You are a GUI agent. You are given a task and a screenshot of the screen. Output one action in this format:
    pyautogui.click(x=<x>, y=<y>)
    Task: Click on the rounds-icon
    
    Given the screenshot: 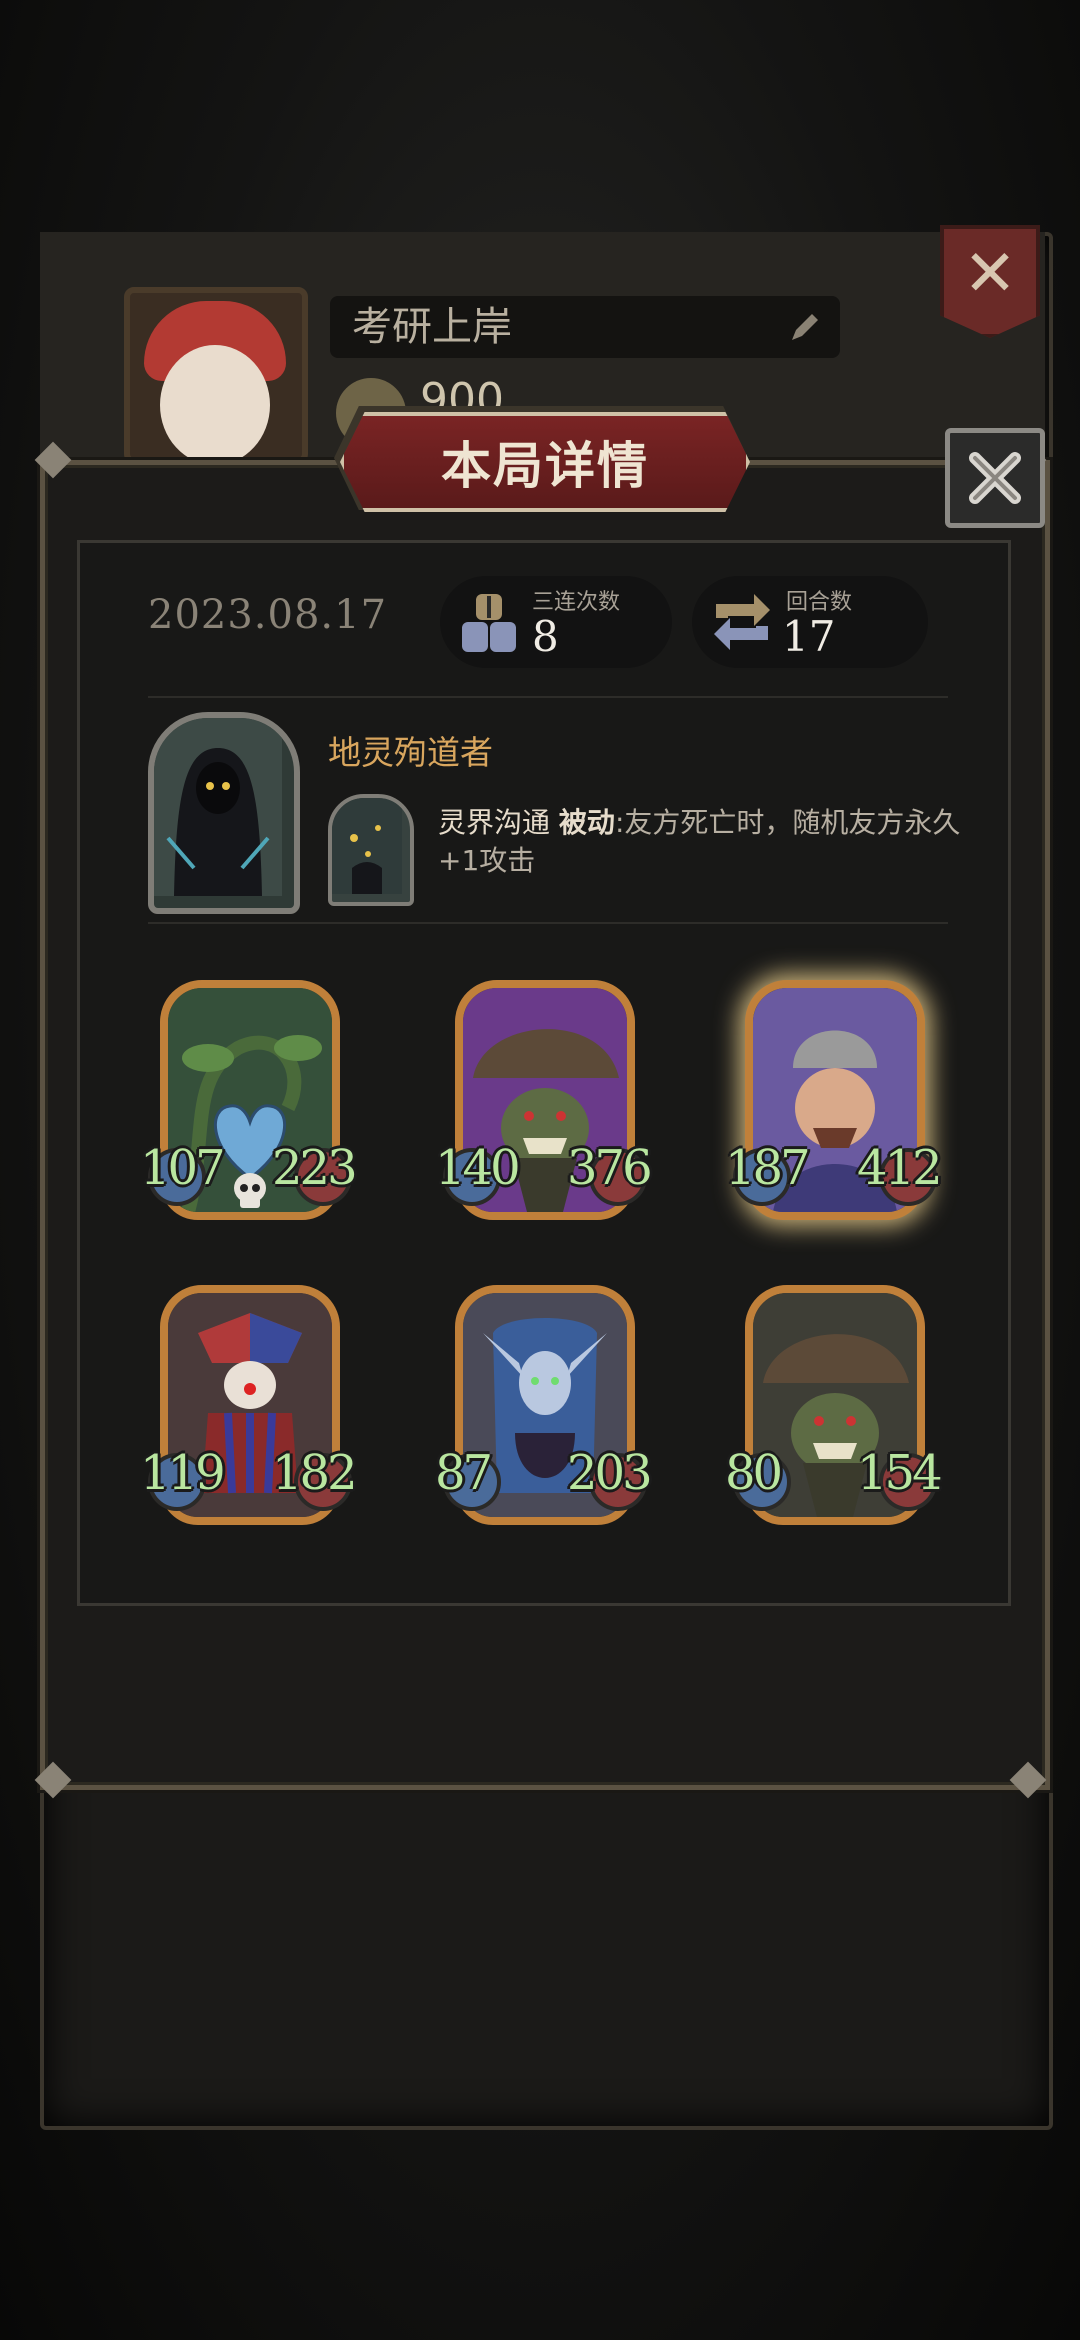 What is the action you would take?
    pyautogui.click(x=742, y=622)
    